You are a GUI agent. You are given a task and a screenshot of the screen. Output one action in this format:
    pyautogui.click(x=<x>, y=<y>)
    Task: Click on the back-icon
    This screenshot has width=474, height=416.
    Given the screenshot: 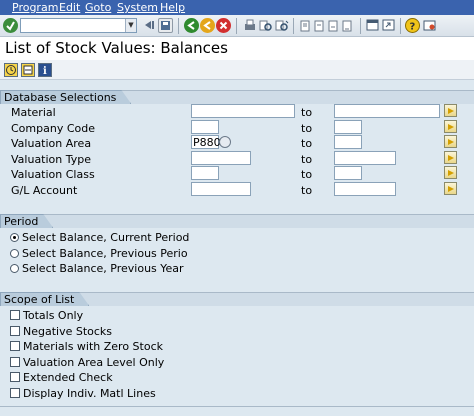 What is the action you would take?
    pyautogui.click(x=191, y=25)
    